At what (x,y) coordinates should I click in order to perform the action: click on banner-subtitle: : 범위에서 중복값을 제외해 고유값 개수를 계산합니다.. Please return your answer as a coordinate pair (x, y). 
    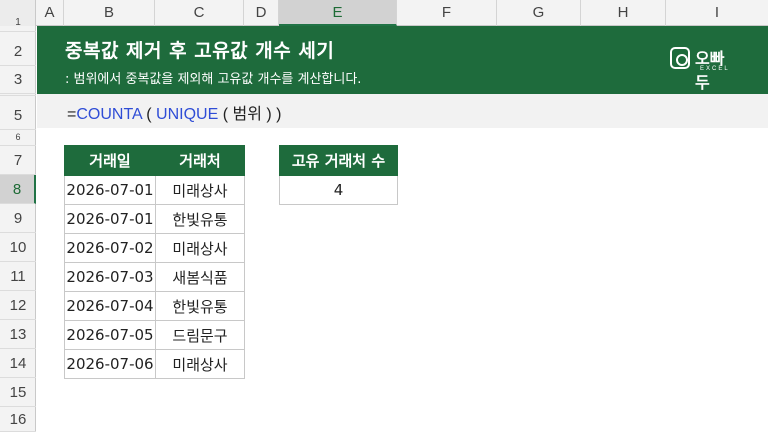
    Looking at the image, I should click on (213, 79).